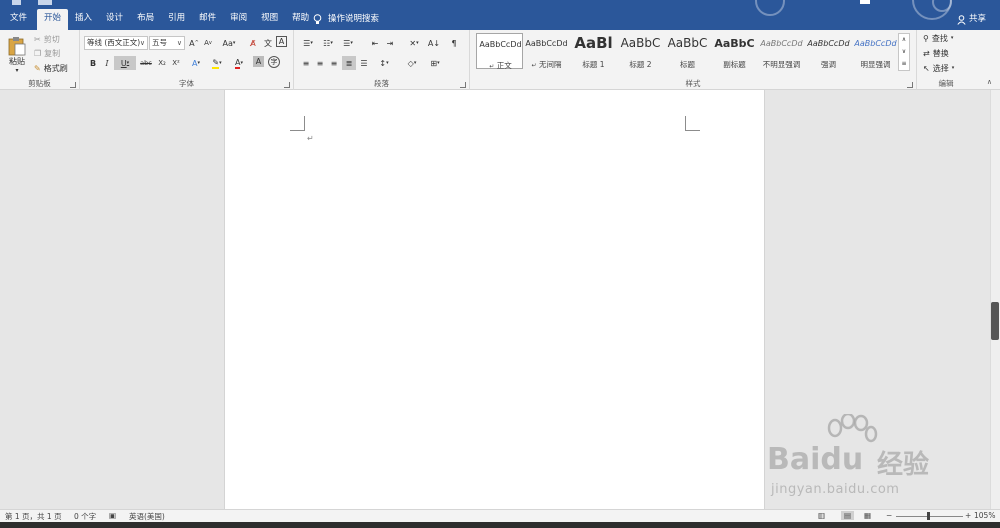 Image resolution: width=1000 pixels, height=528 pixels. I want to click on find-button: ⚲ 查找 ▾, so click(938, 38).